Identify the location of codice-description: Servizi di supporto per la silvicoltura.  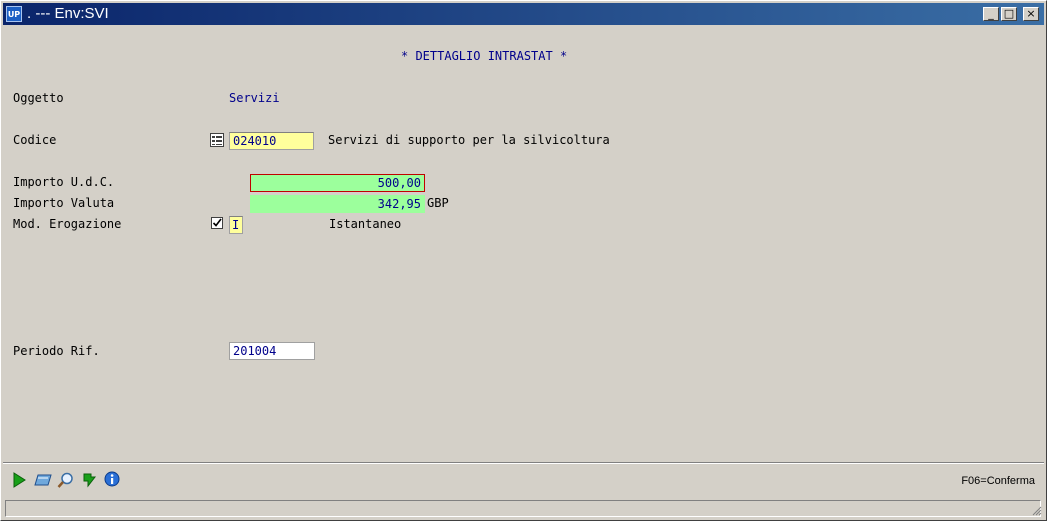
(469, 140).